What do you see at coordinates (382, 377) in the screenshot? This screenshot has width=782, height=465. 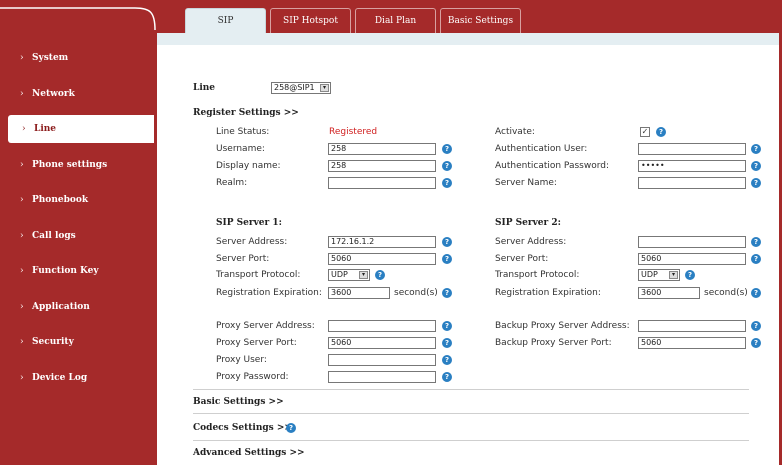 I see `proxy-password-input` at bounding box center [382, 377].